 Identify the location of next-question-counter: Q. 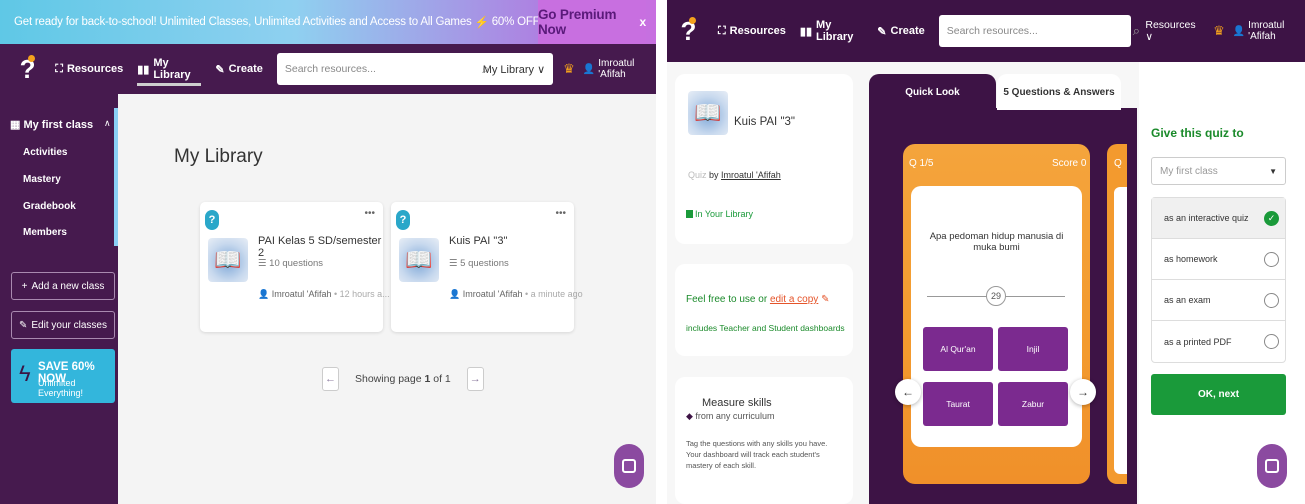
(1118, 163).